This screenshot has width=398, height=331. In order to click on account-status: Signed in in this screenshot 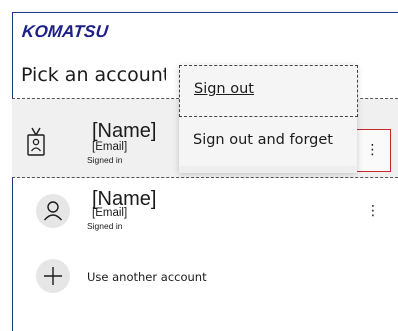, I will do `click(105, 160)`.